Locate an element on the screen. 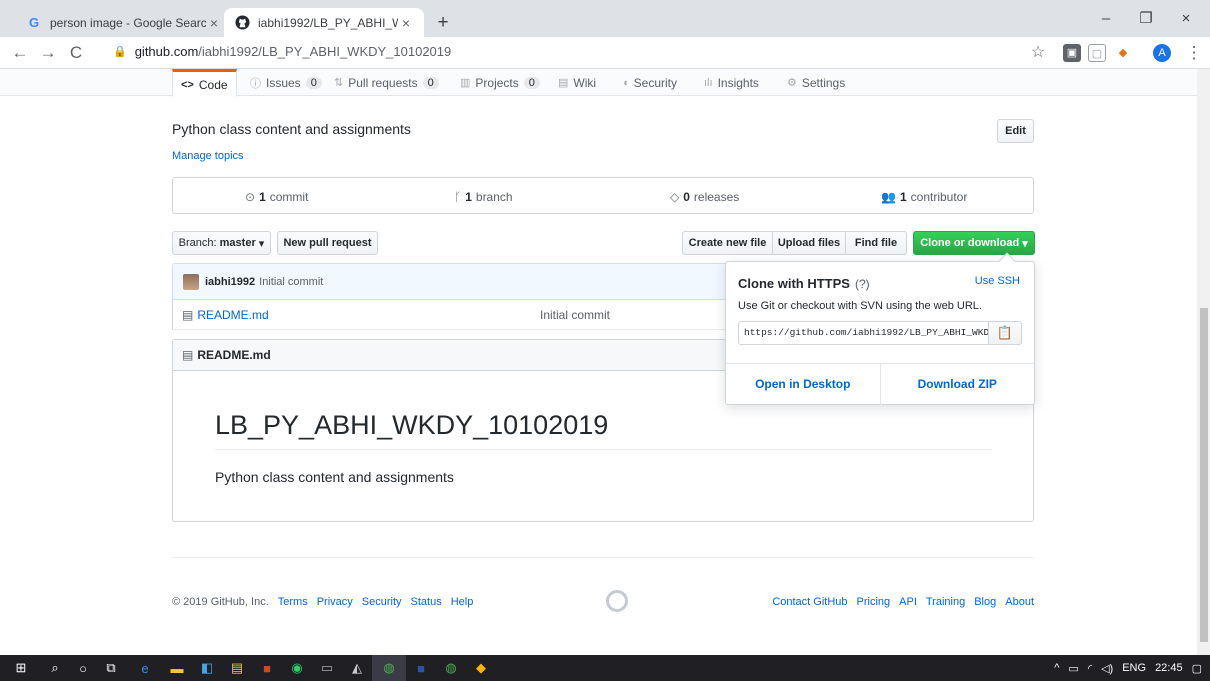 The image size is (1210, 681). manage-topics-link: Manage topics is located at coordinates (208, 156).